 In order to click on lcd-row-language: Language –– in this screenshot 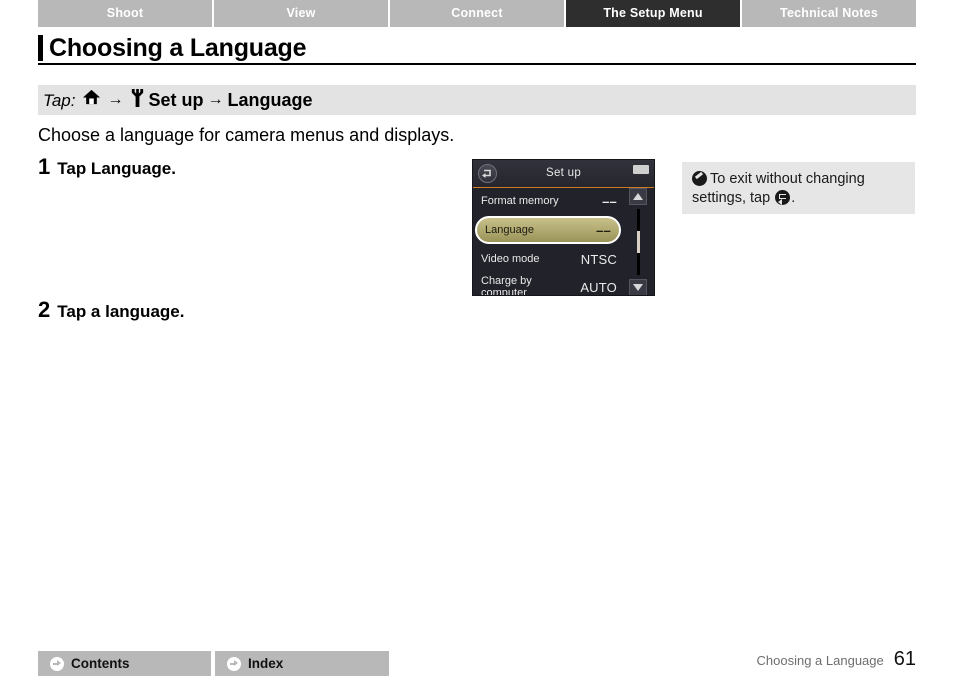, I will do `click(548, 230)`.